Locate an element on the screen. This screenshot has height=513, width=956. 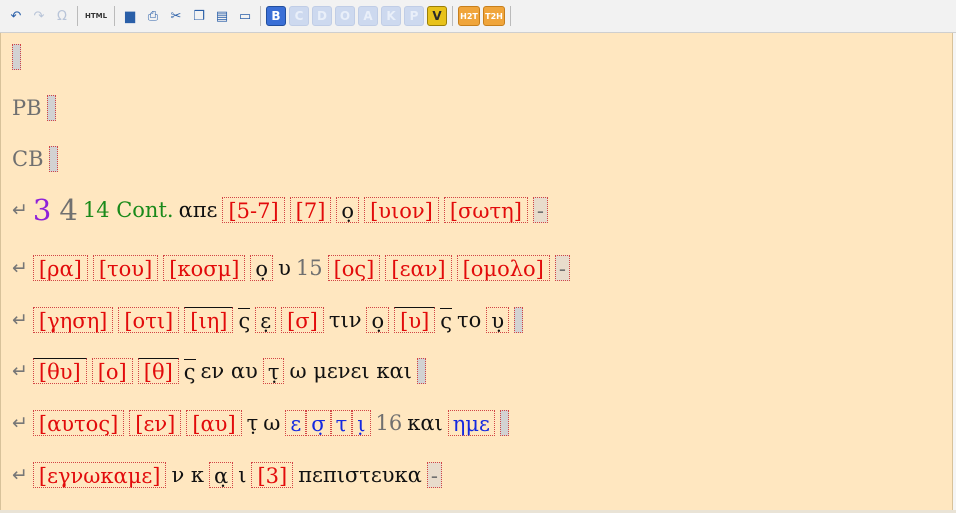
letter-b-button: B is located at coordinates (276, 16).